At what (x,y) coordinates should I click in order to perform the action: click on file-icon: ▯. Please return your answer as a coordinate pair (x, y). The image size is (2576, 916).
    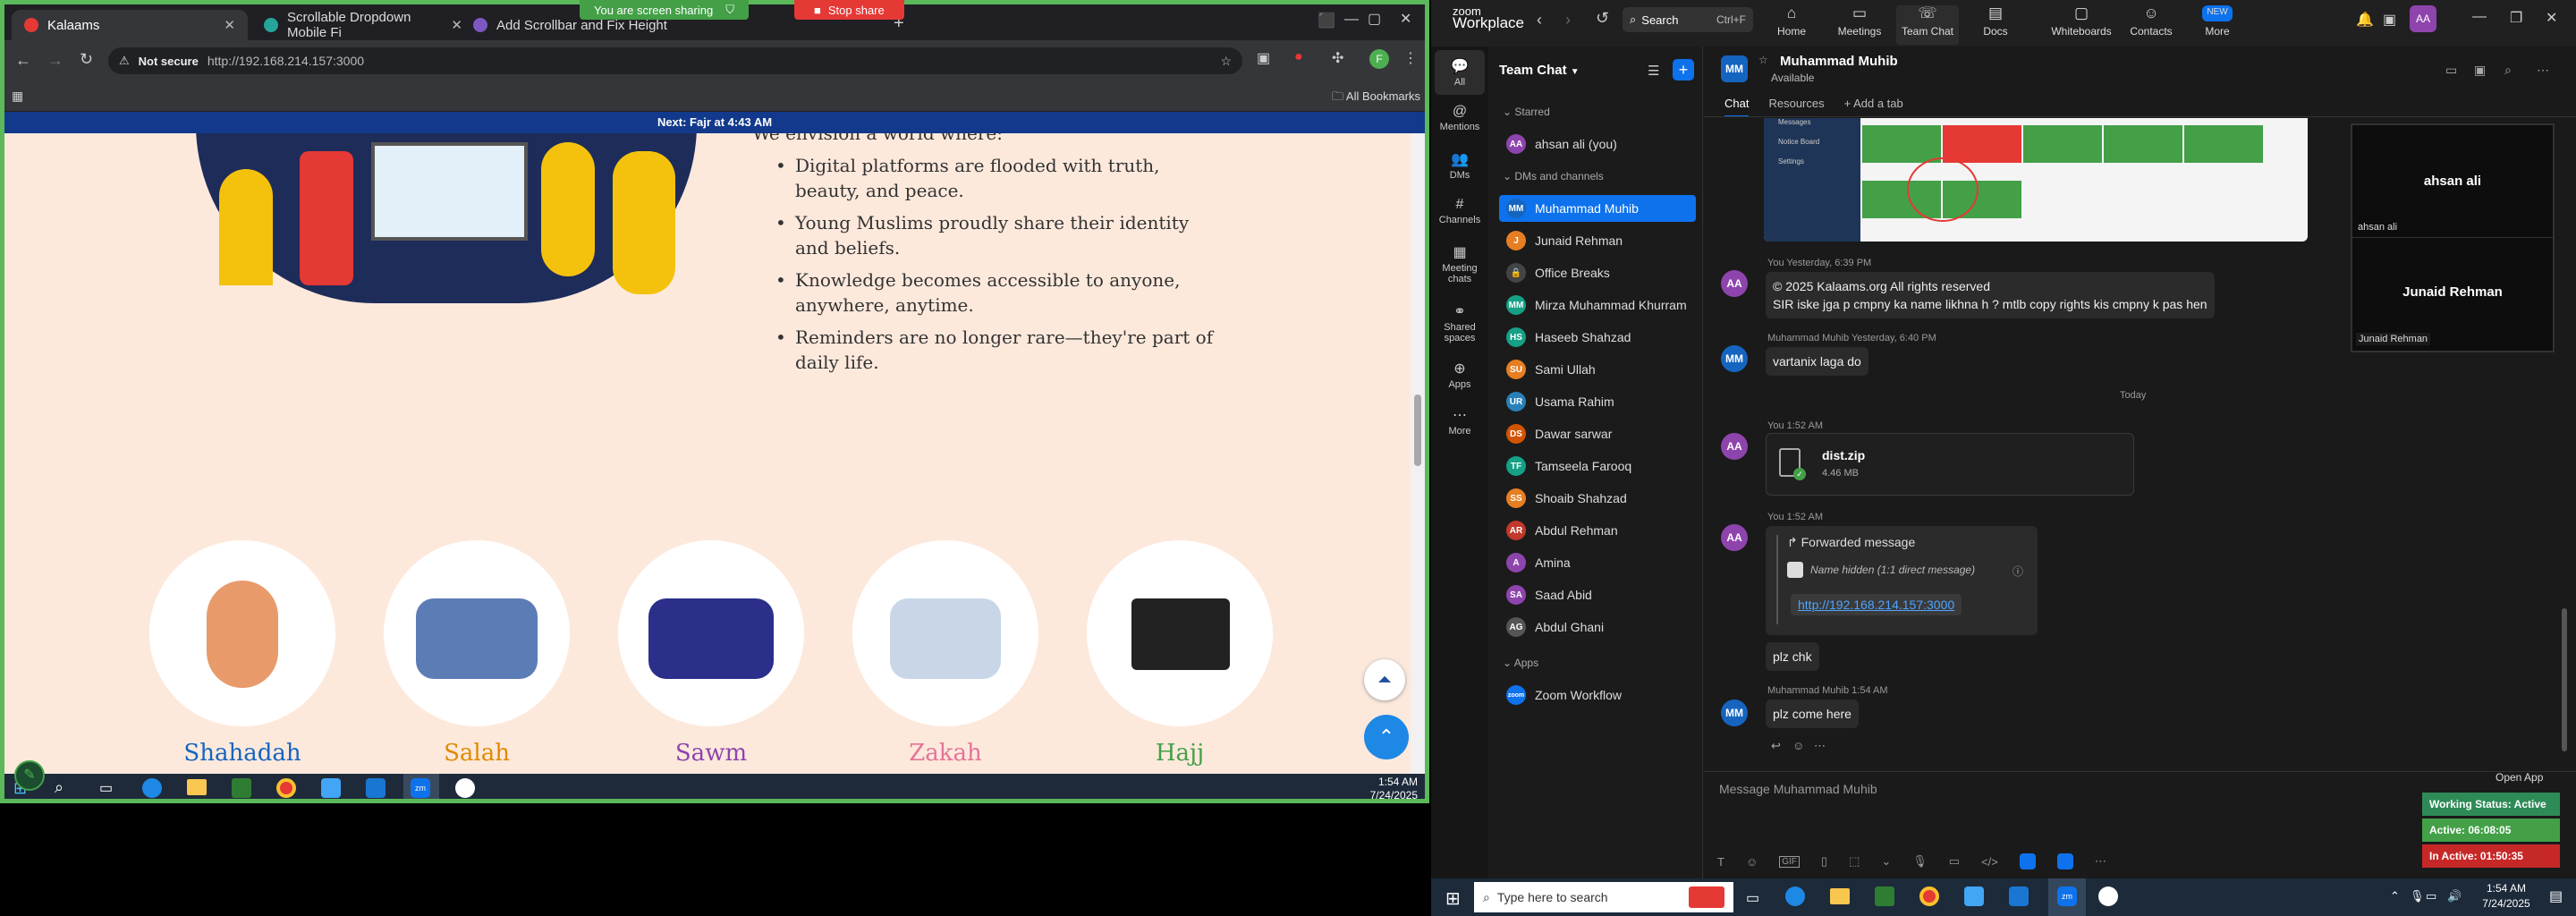
    Looking at the image, I should click on (1824, 861).